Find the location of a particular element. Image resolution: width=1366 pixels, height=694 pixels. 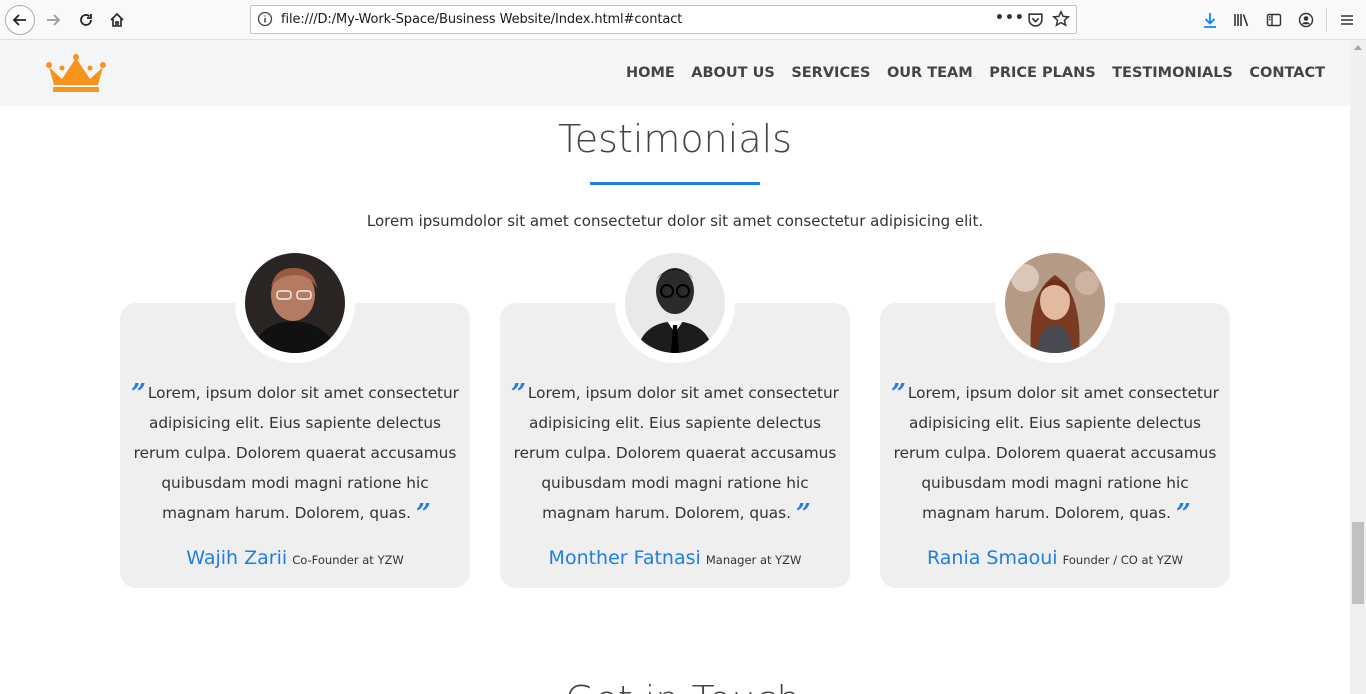

nav-our-team: OUR TEAM is located at coordinates (930, 73).